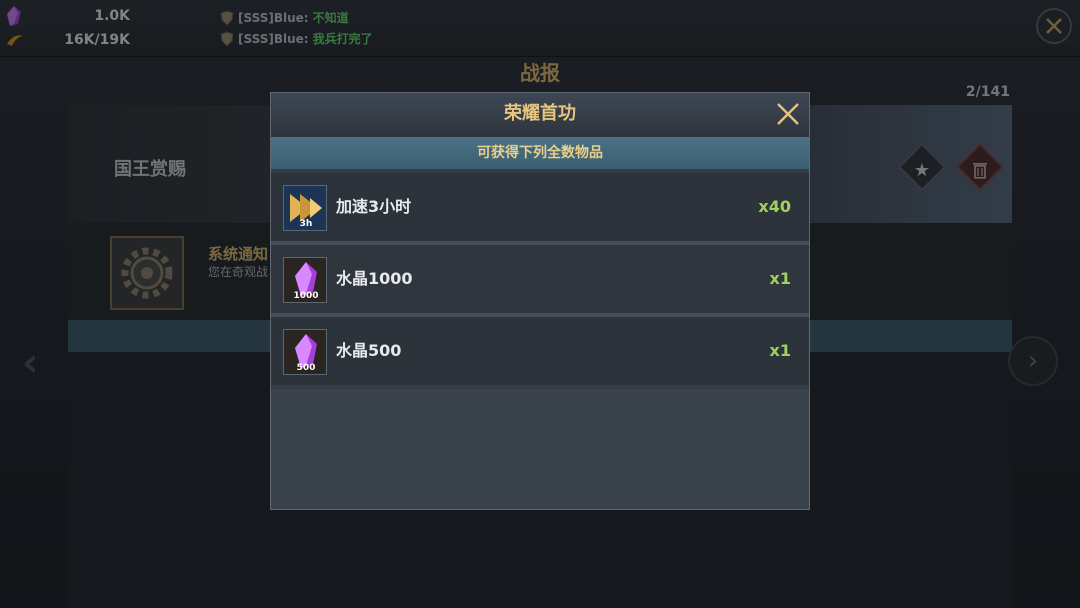 The height and width of the screenshot is (608, 1080). What do you see at coordinates (374, 206) in the screenshot?
I see `item-name: 加速3小时` at bounding box center [374, 206].